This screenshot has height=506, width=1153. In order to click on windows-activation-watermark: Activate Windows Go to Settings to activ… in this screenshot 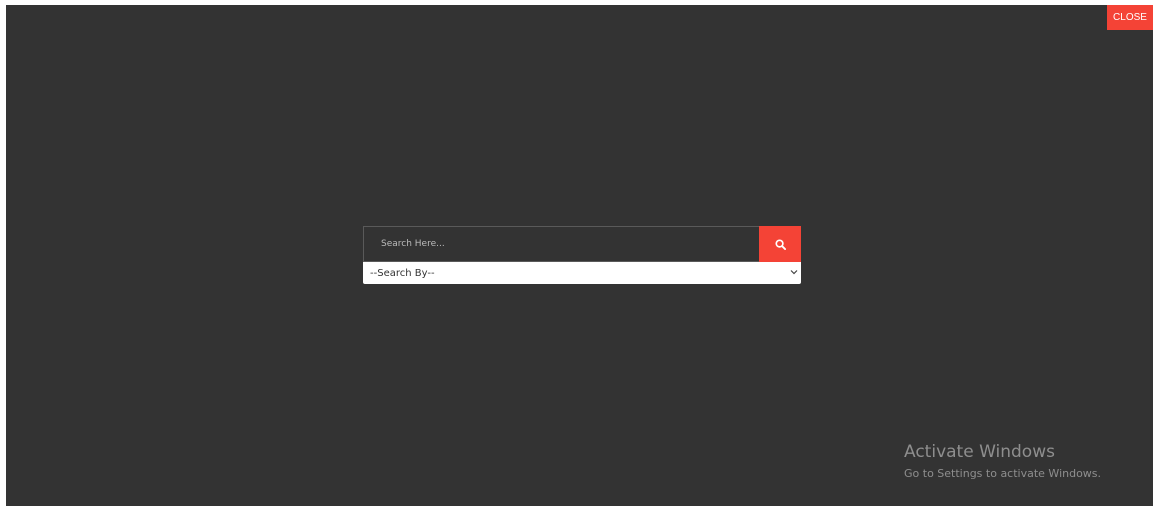, I will do `click(1002, 462)`.